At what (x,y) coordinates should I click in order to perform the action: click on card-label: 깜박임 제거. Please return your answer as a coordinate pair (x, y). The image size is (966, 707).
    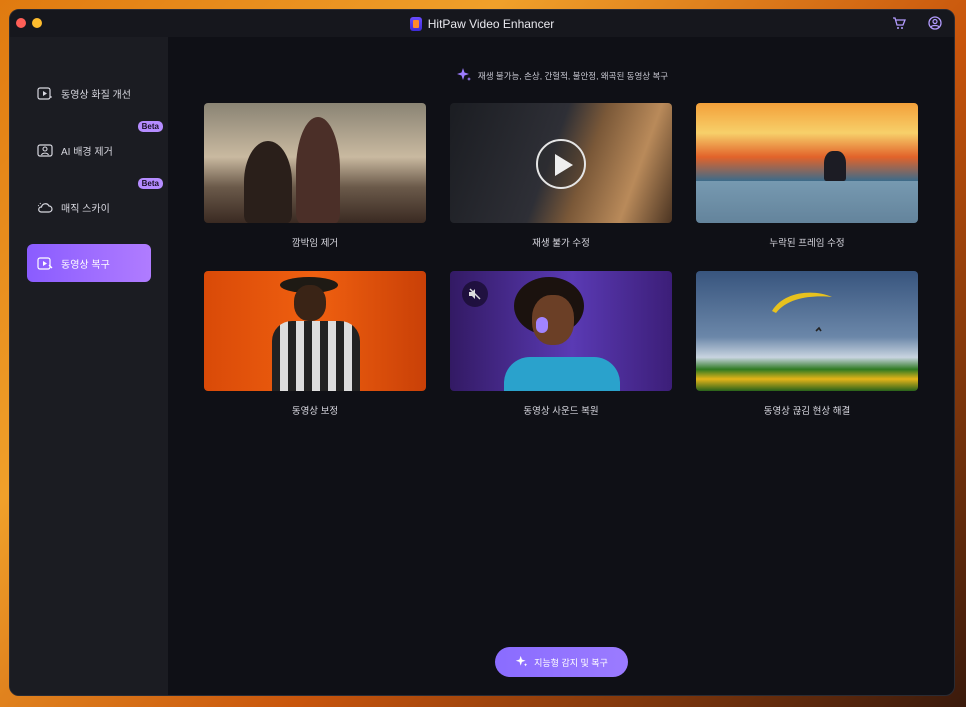
    Looking at the image, I should click on (315, 243).